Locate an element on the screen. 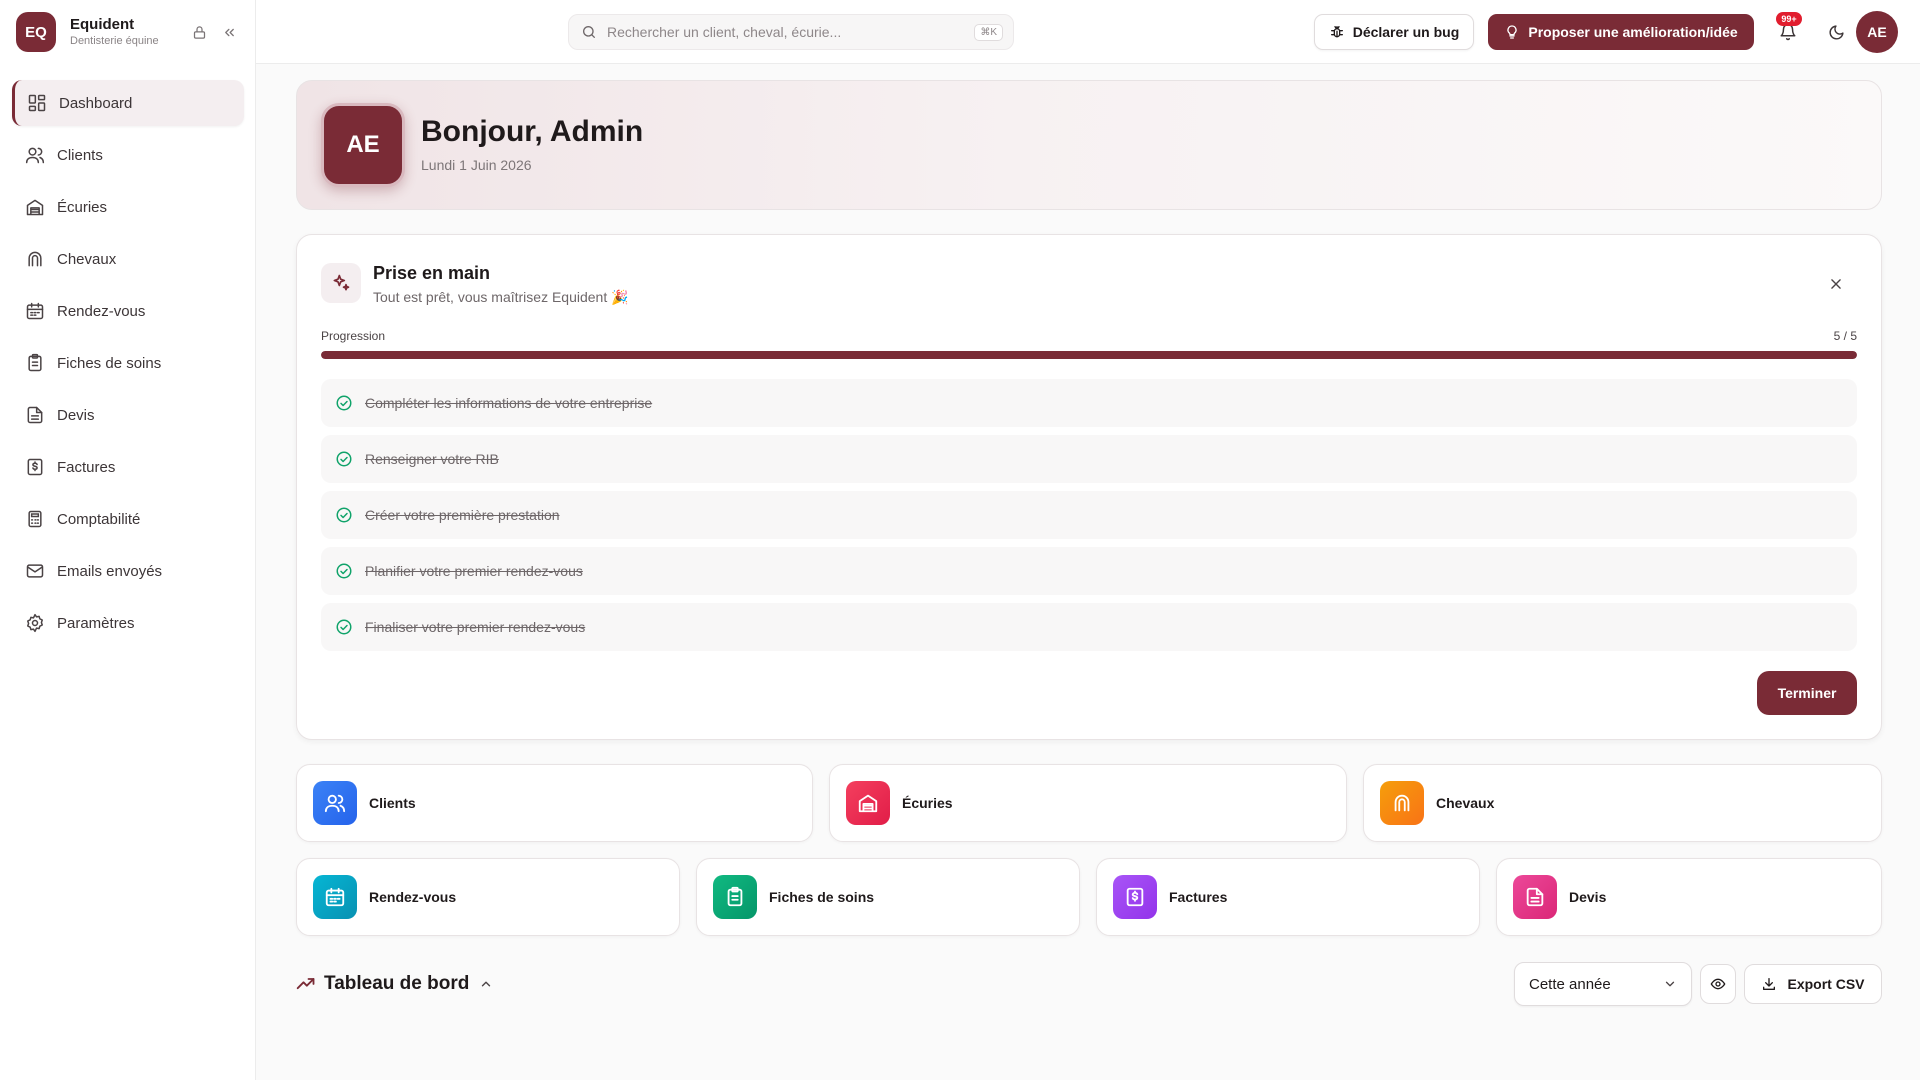  sidebar-item-label: Chevaux is located at coordinates (87, 259).